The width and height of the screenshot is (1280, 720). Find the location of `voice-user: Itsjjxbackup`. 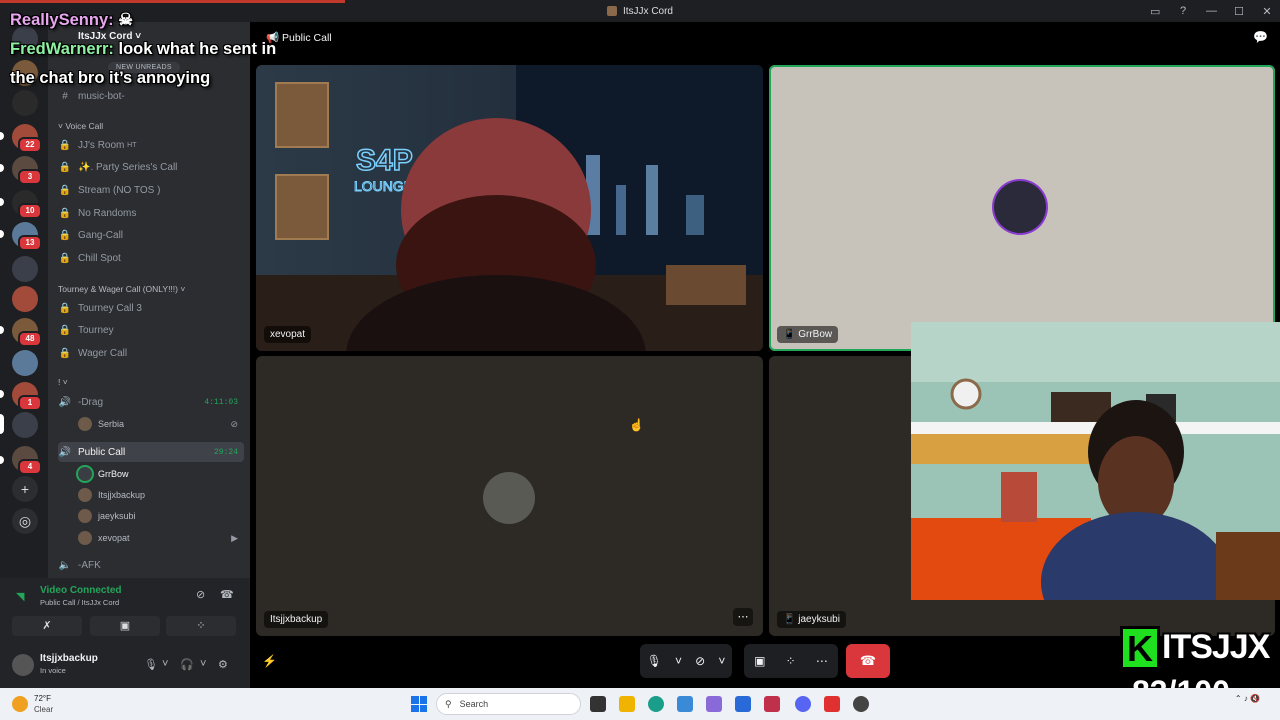

voice-user: Itsjjxbackup is located at coordinates (161, 495).